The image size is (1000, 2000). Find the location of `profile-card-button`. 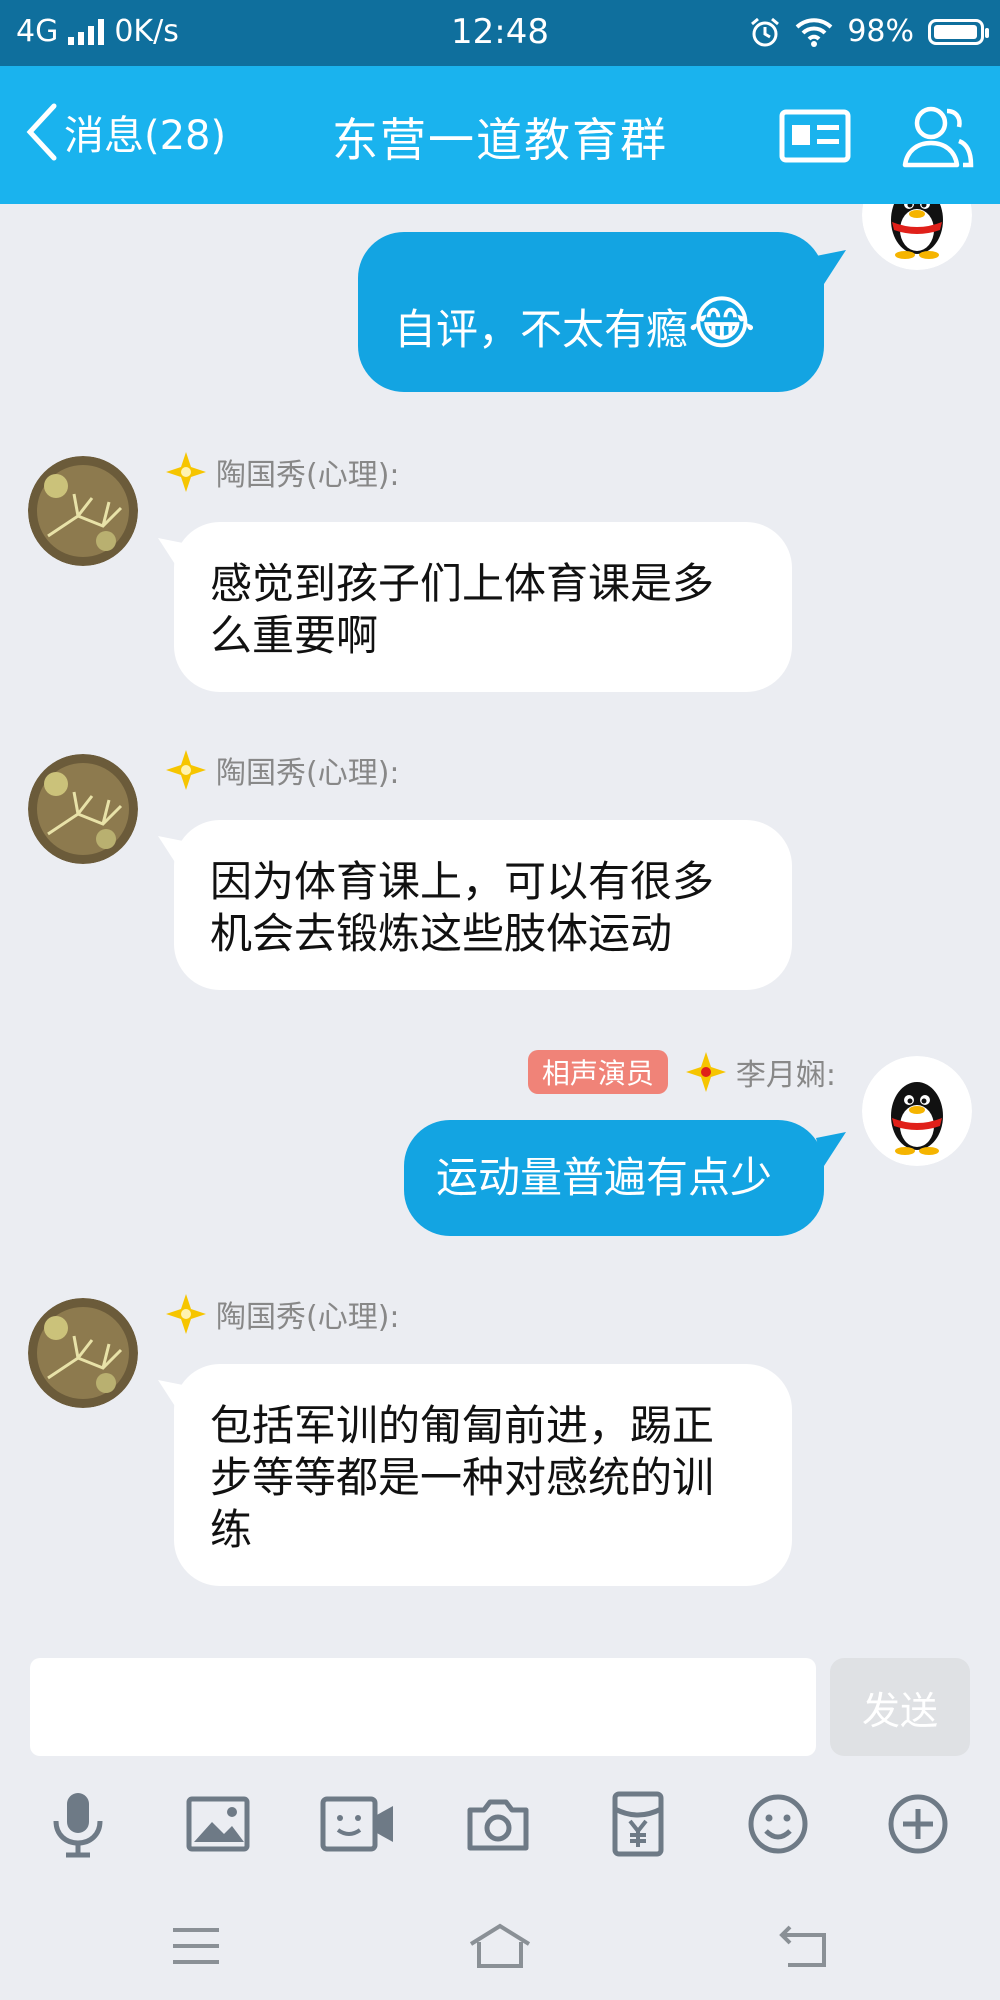

profile-card-button is located at coordinates (815, 136).